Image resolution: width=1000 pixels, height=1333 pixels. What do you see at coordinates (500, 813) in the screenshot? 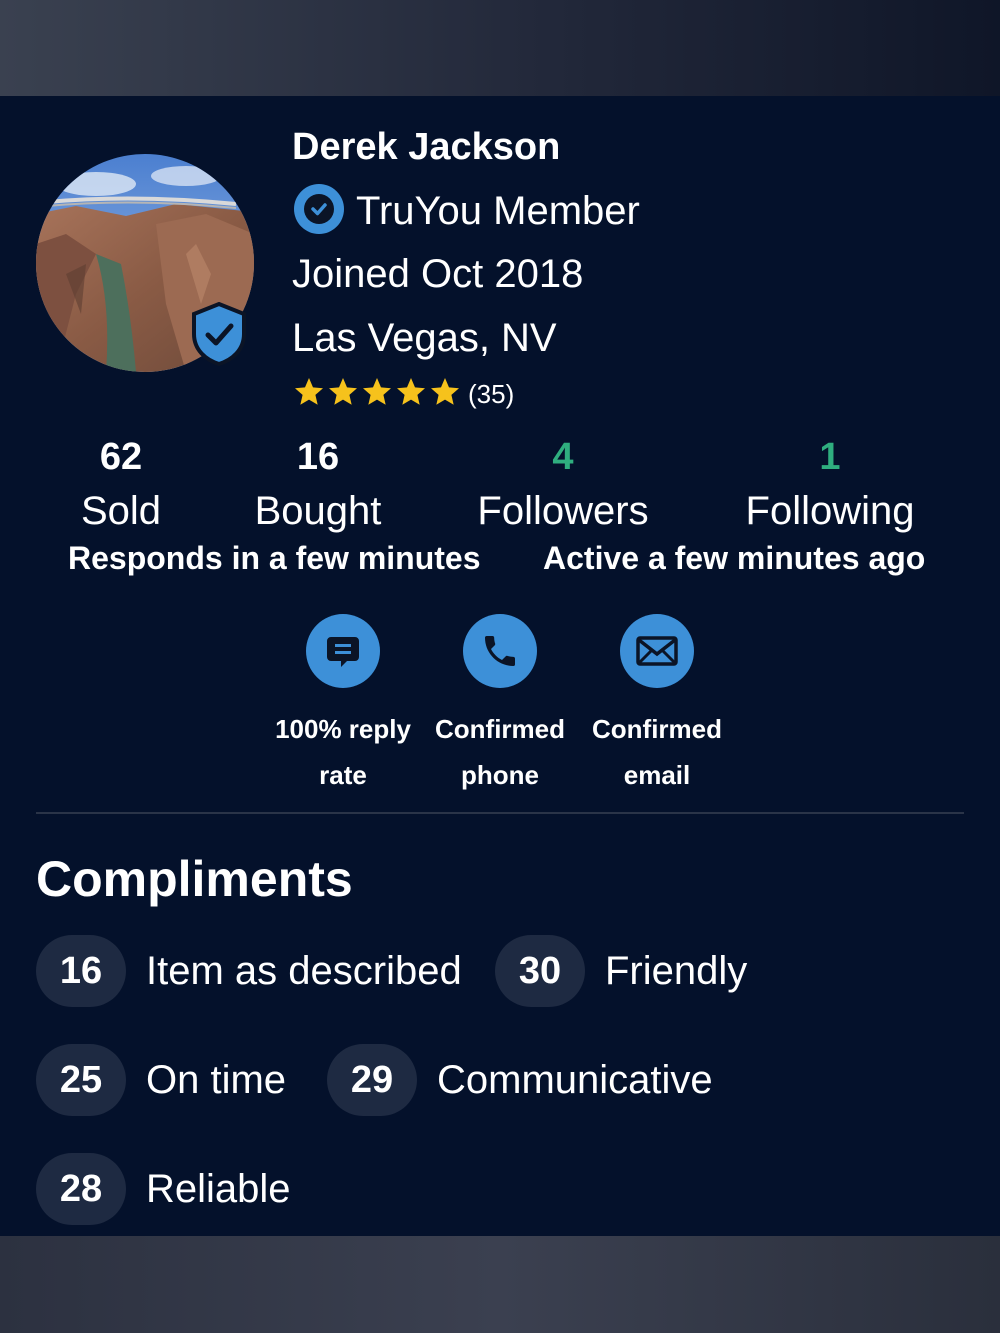
I see `divider` at bounding box center [500, 813].